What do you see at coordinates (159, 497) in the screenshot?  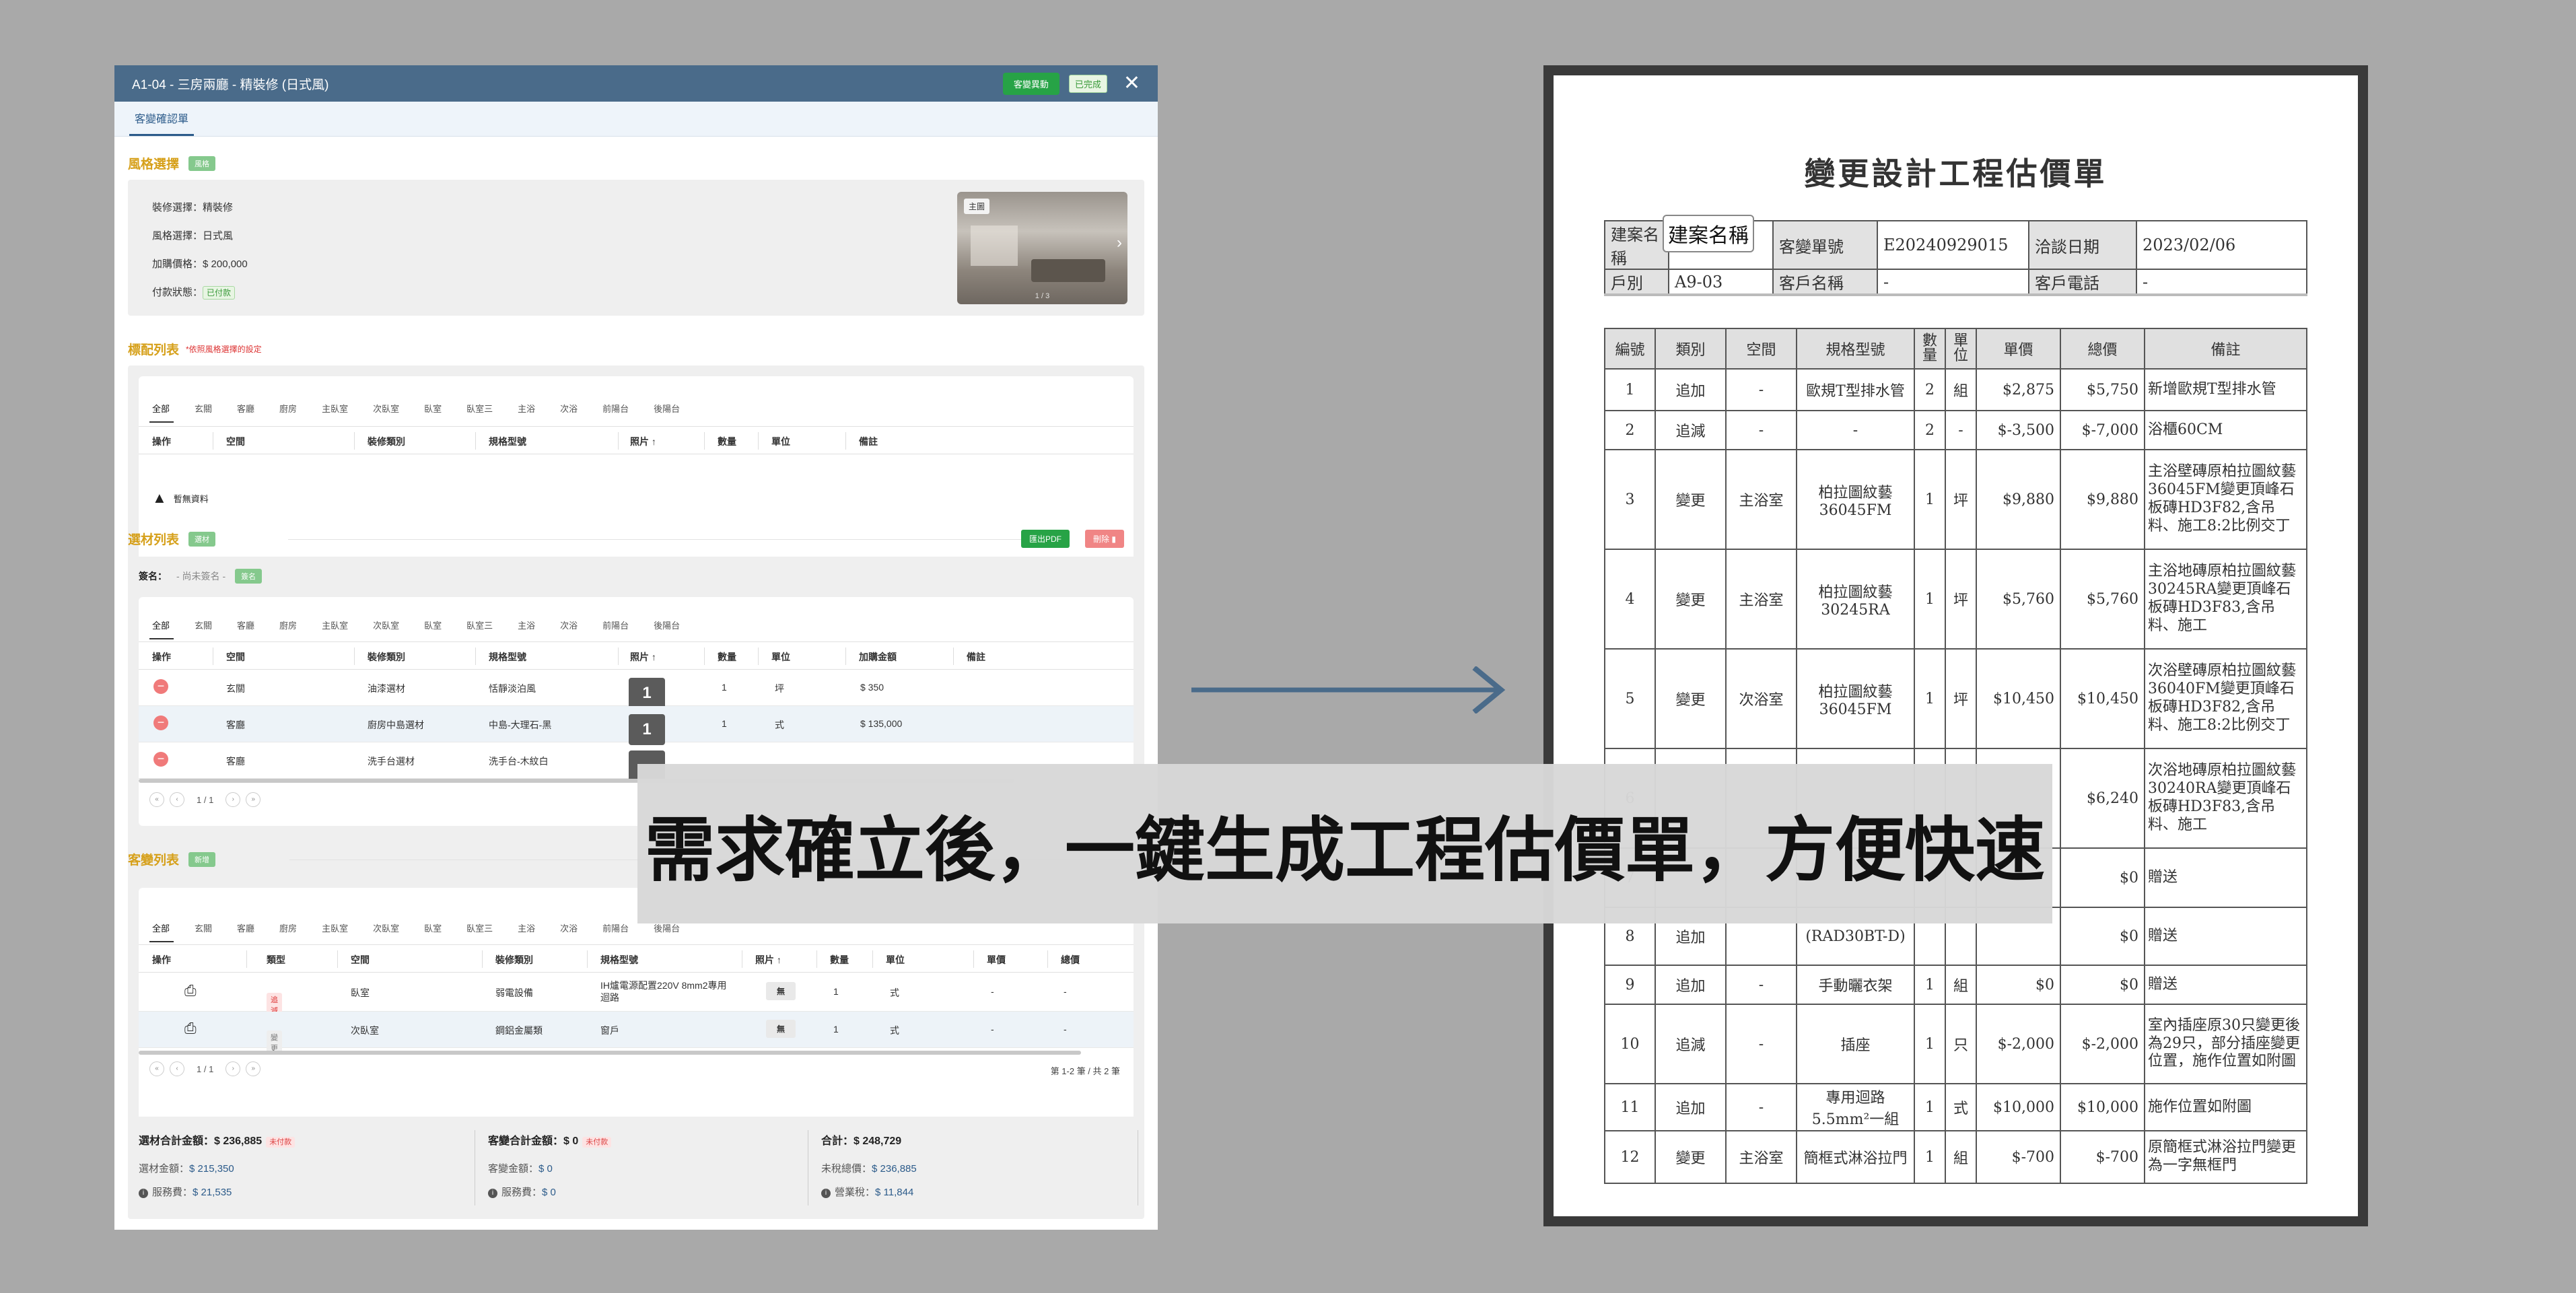 I see `warning-icon: ▲` at bounding box center [159, 497].